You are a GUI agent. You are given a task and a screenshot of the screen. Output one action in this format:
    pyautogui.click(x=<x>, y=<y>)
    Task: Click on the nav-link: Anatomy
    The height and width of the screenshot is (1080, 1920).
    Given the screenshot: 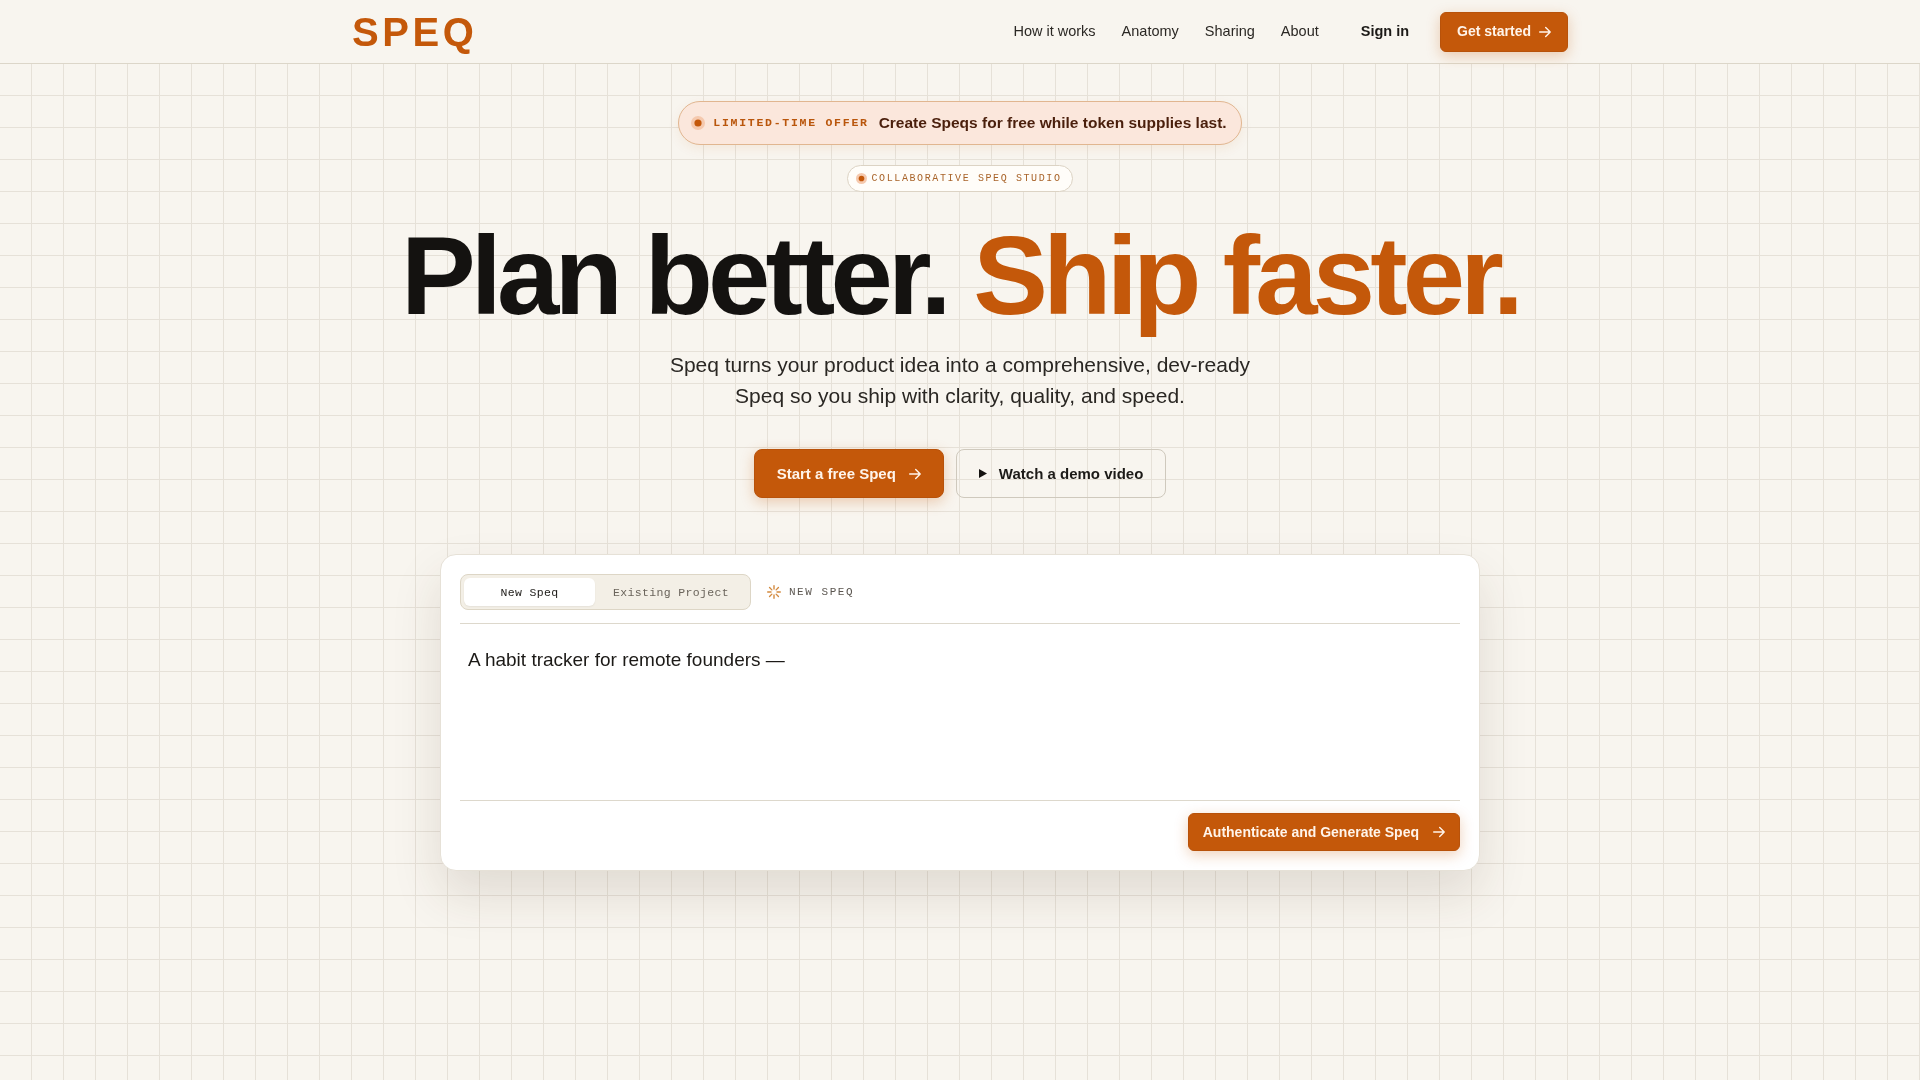 What is the action you would take?
    pyautogui.click(x=1150, y=31)
    